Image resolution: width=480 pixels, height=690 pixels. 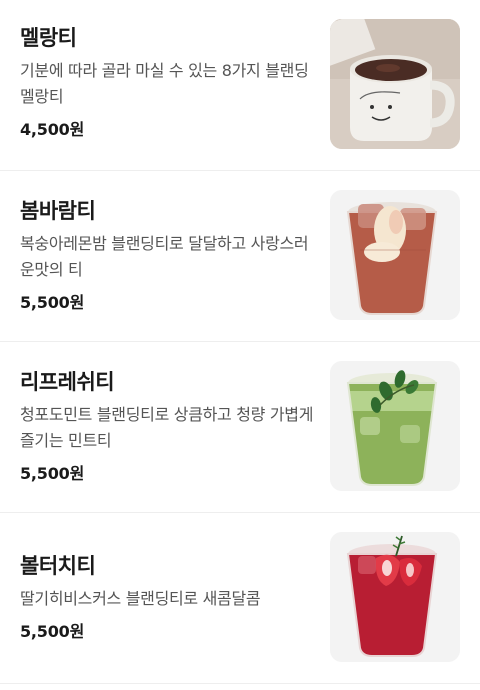 I want to click on peach-iced-tea-image, so click(x=395, y=255).